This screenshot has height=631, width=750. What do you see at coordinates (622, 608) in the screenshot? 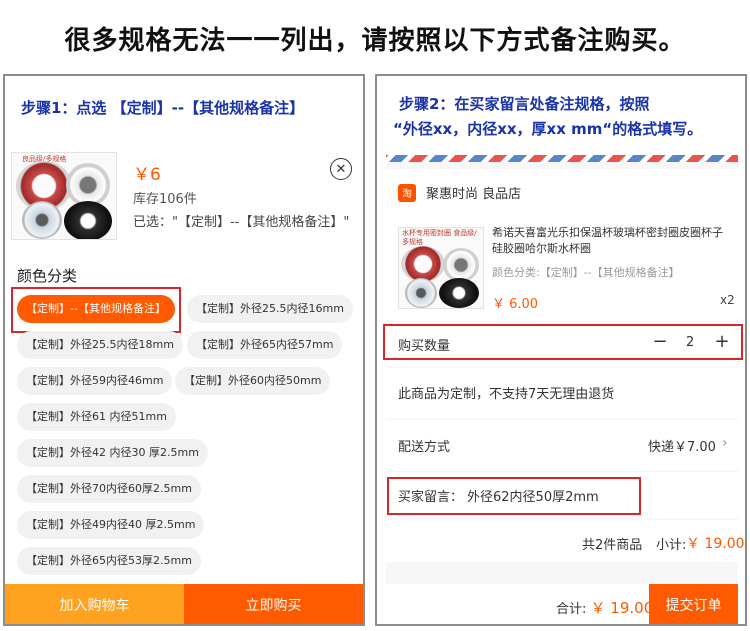
I see `total-amount: ￥ 19.00` at bounding box center [622, 608].